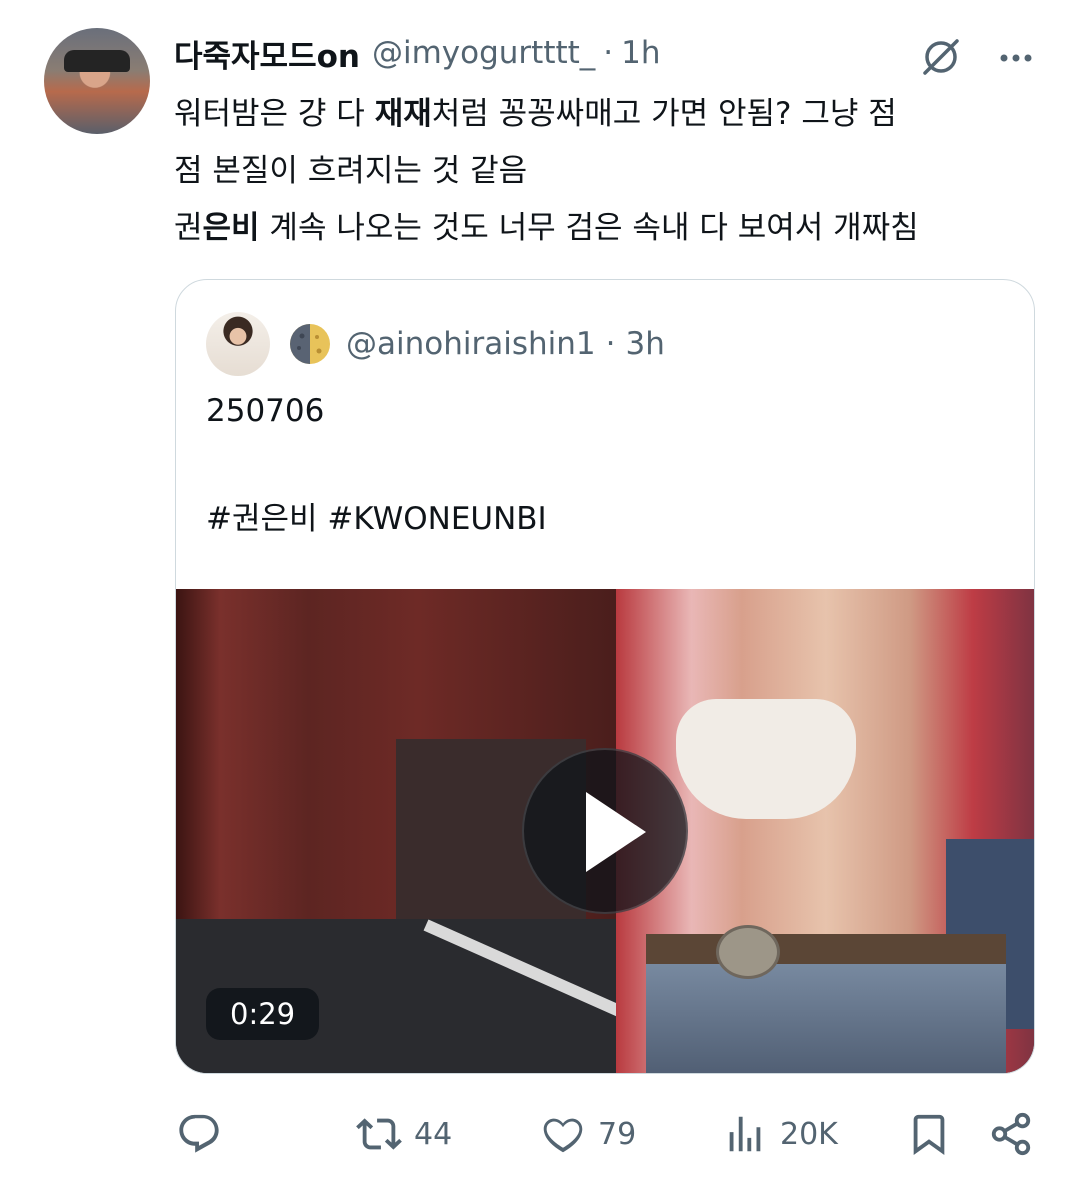 Image resolution: width=1080 pixels, height=1190 pixels. Describe the element at coordinates (263, 1014) in the screenshot. I see `video-duration: 0:29` at that location.